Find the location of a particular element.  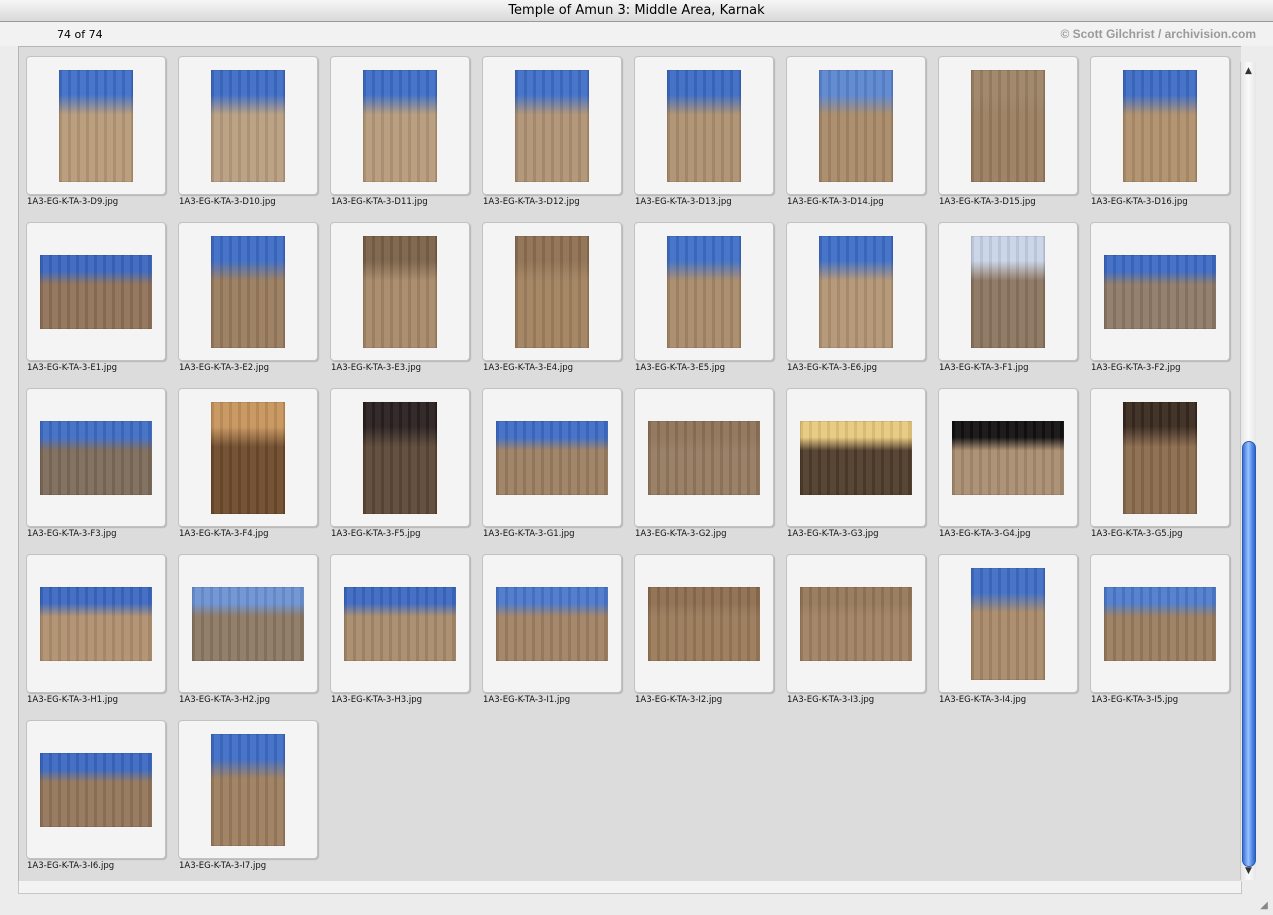

thumbnail-item: 1A3-EG-K-TA-3-H3.jpg is located at coordinates (400, 637).